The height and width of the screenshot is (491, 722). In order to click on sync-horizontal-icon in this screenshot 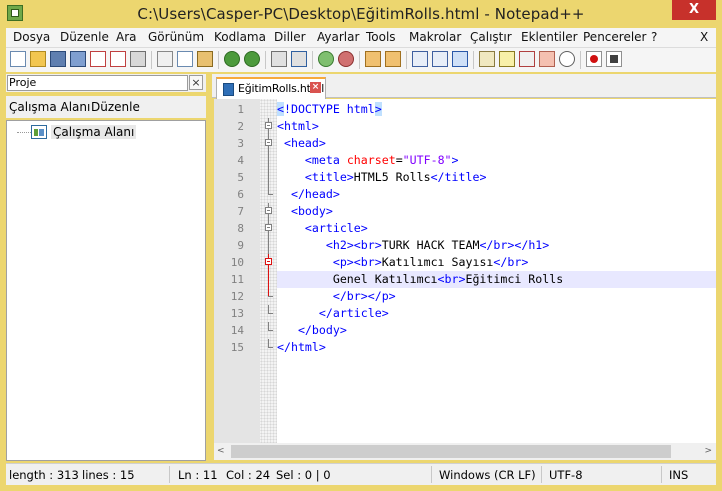, I will do `click(393, 59)`.